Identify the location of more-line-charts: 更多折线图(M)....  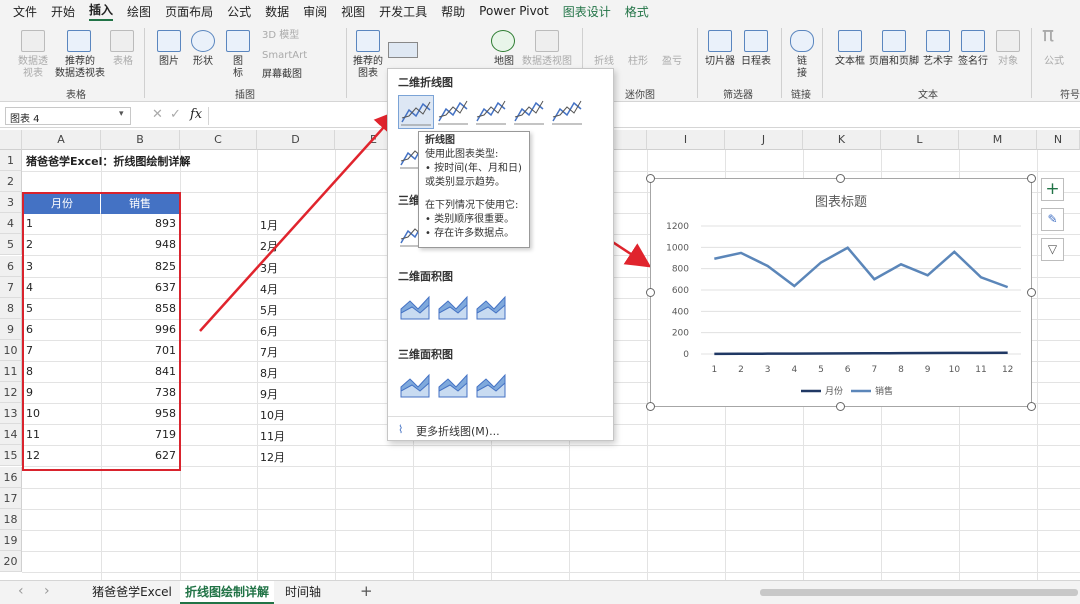
(458, 431).